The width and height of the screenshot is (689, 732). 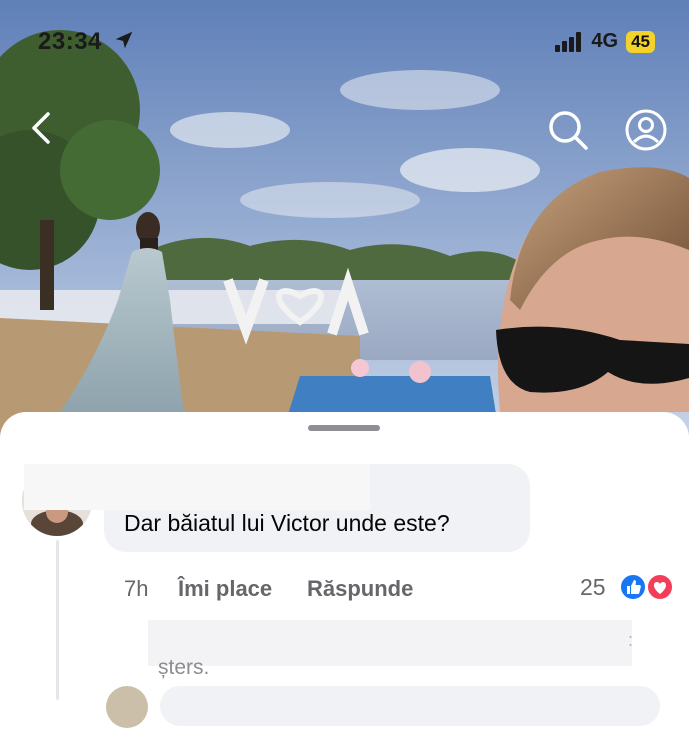 I want to click on chevron-left-icon, so click(x=41, y=128).